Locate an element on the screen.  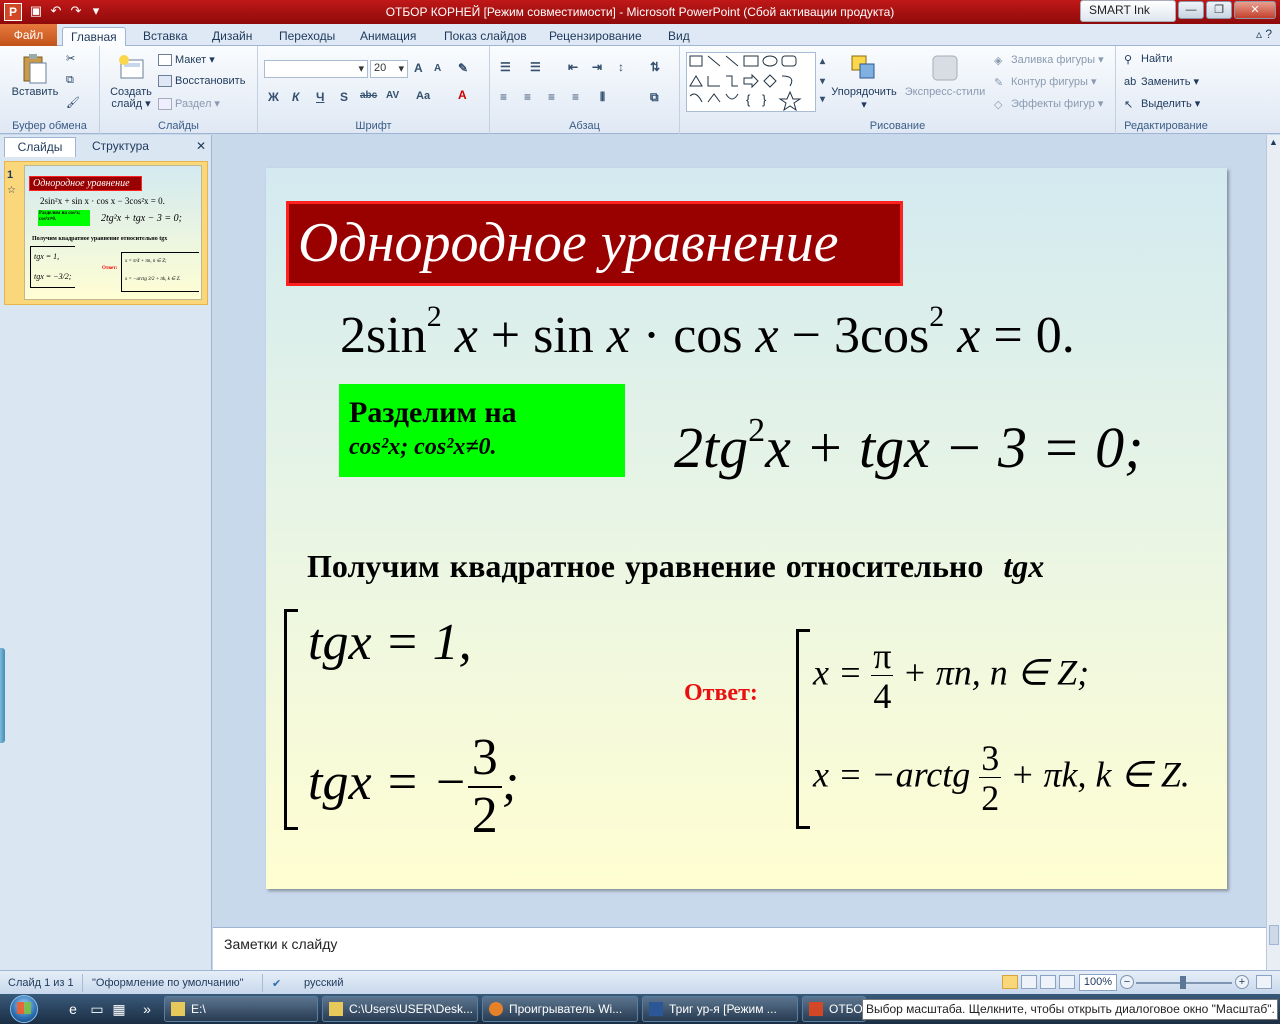
language-indicator: русский is located at coordinates (323, 983).